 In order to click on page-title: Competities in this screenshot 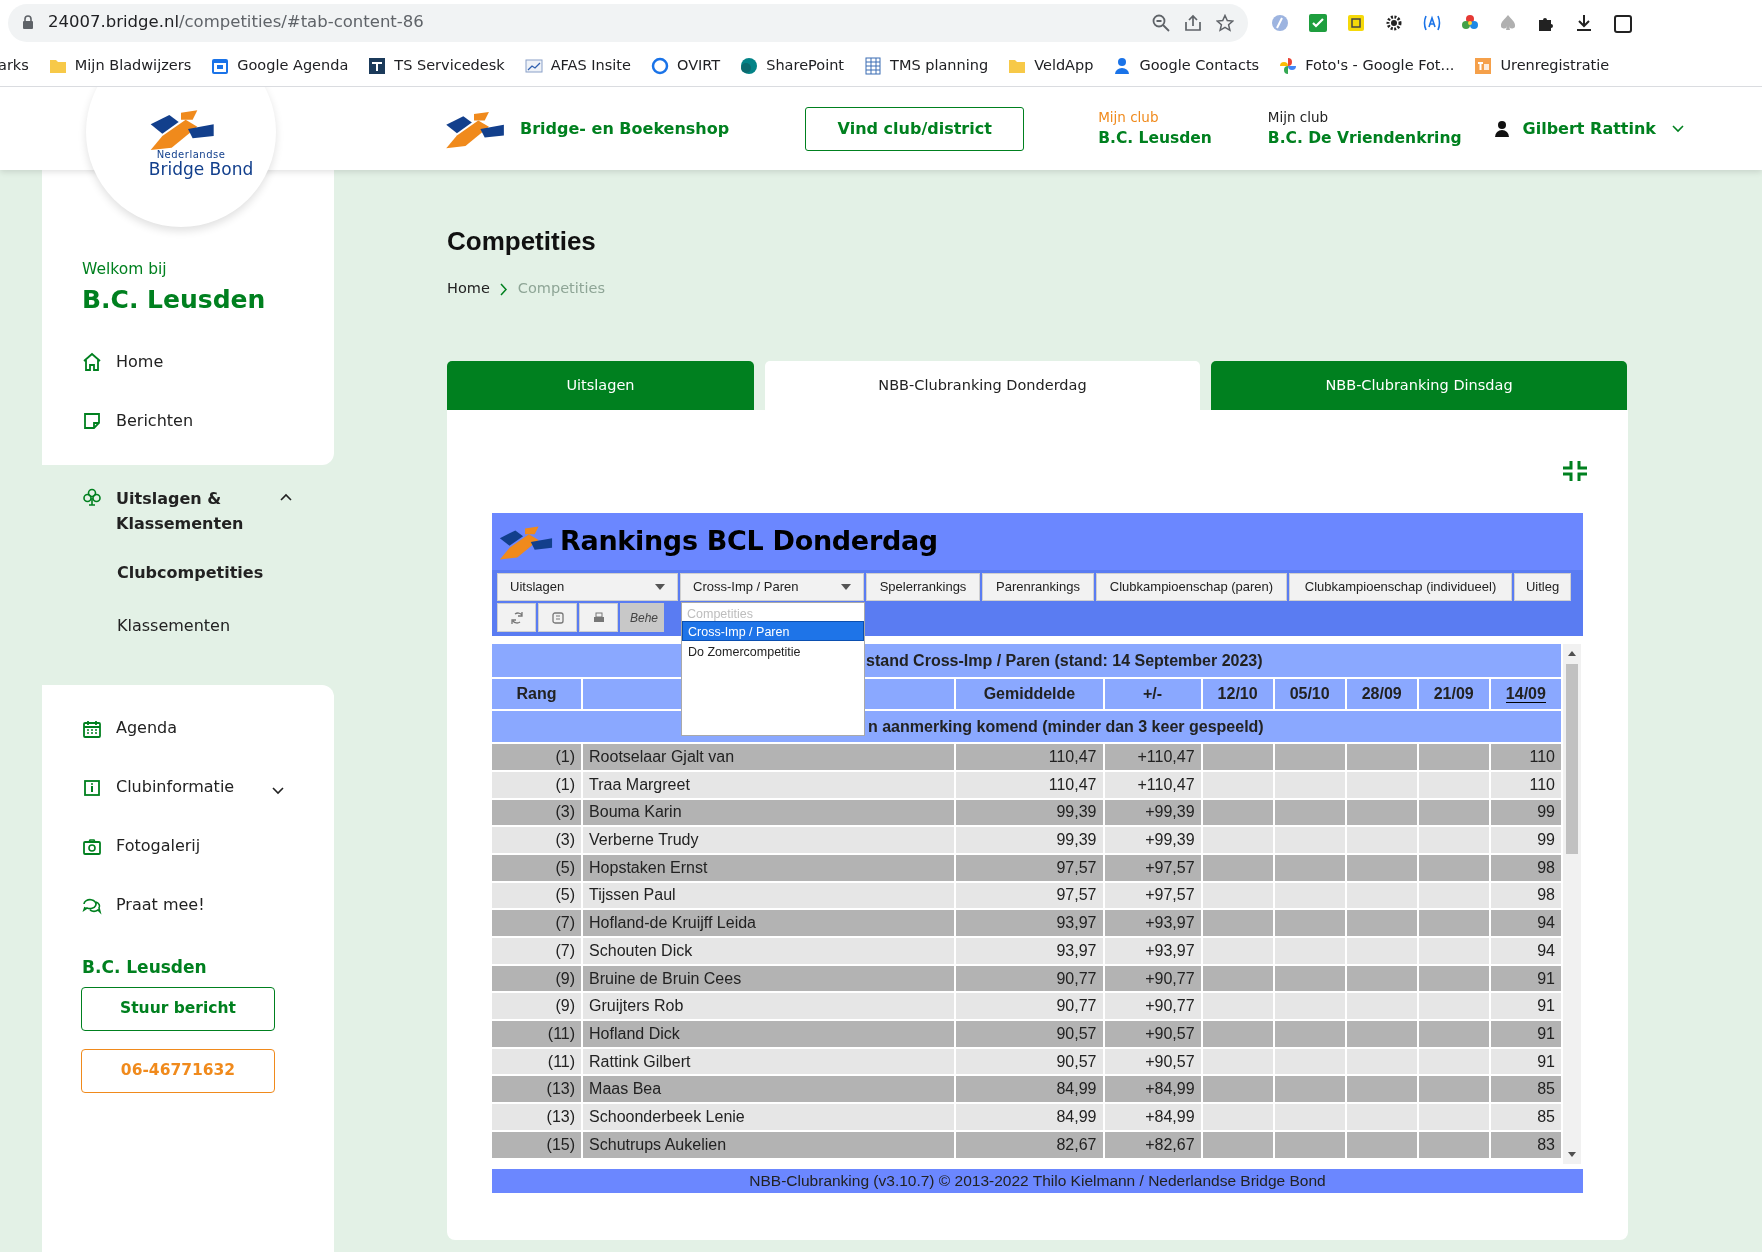, I will do `click(522, 242)`.